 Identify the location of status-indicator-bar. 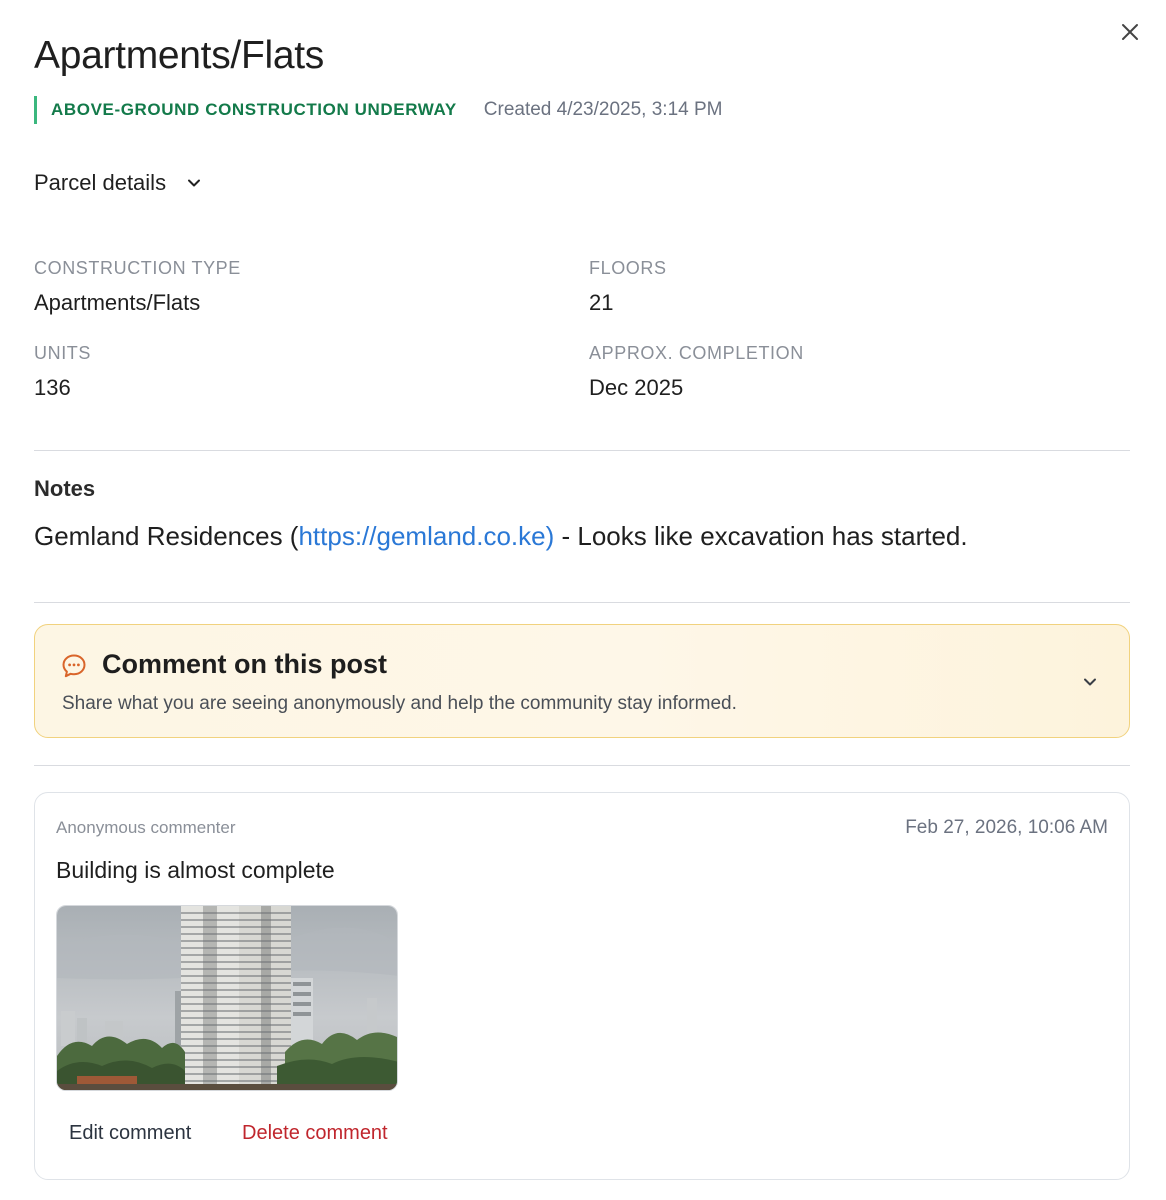
(35, 110).